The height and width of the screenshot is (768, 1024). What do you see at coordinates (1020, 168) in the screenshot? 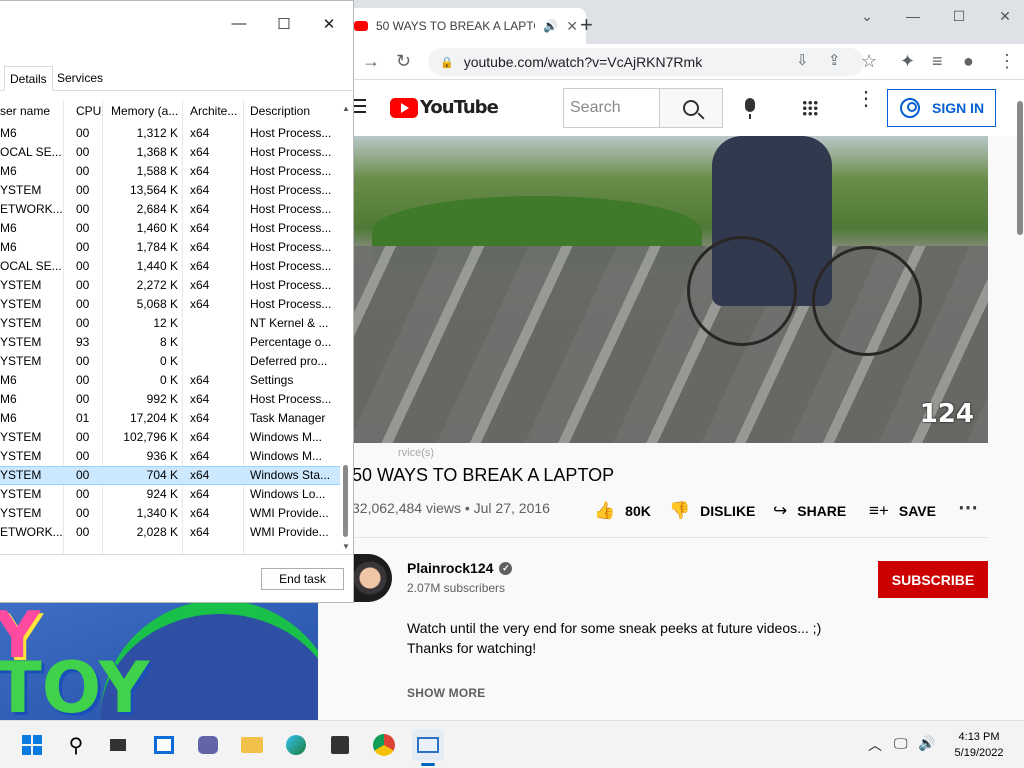
I see `page-scrollbar` at bounding box center [1020, 168].